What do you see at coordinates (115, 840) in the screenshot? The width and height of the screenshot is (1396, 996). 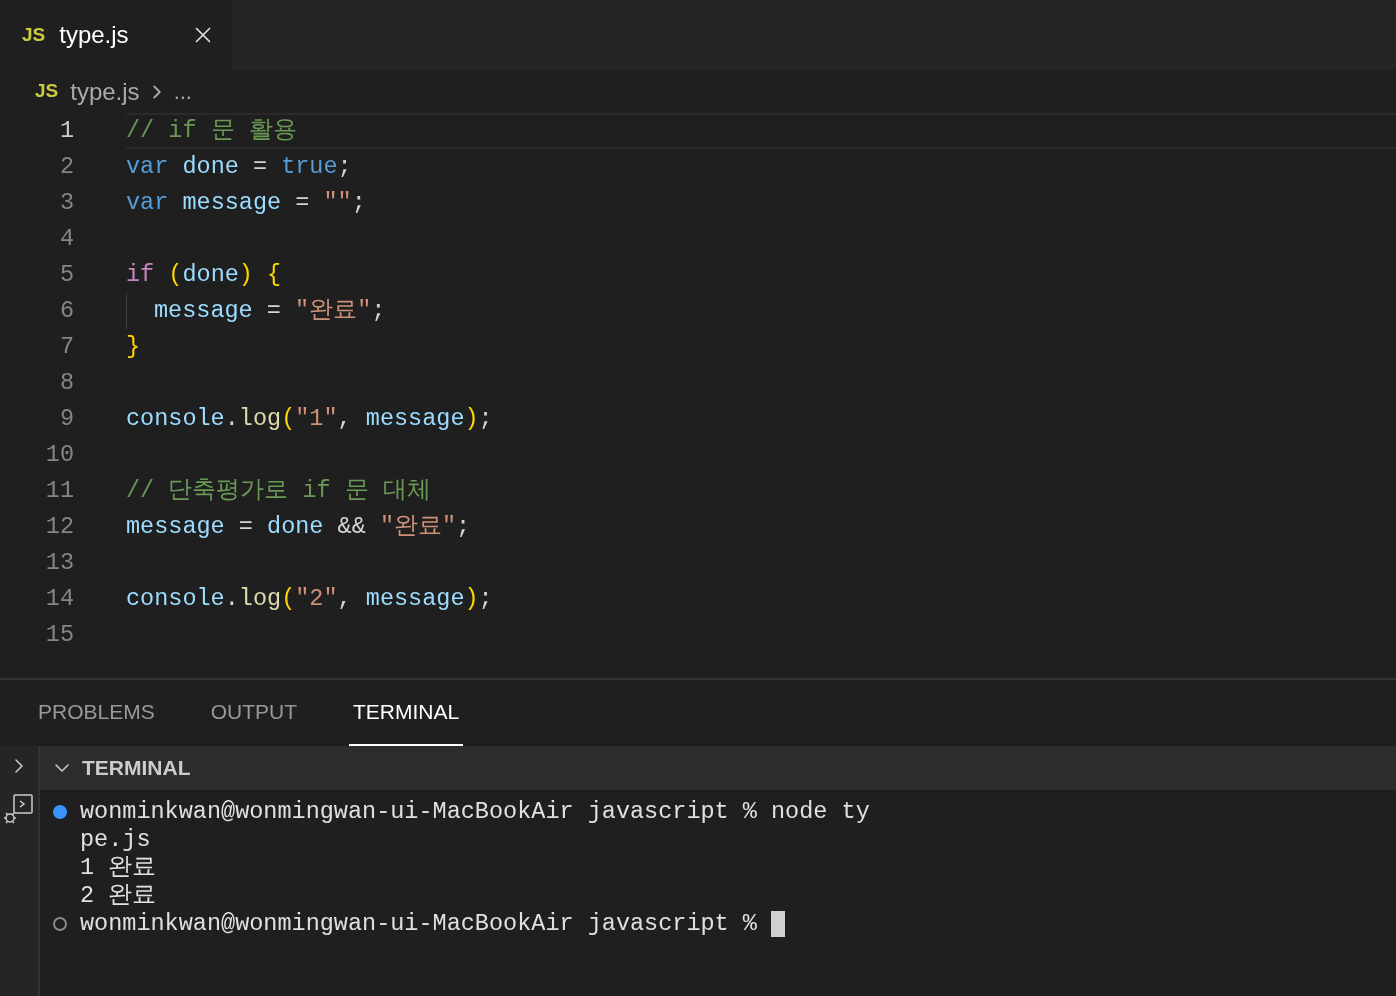 I see `terminal-line: pe.js` at bounding box center [115, 840].